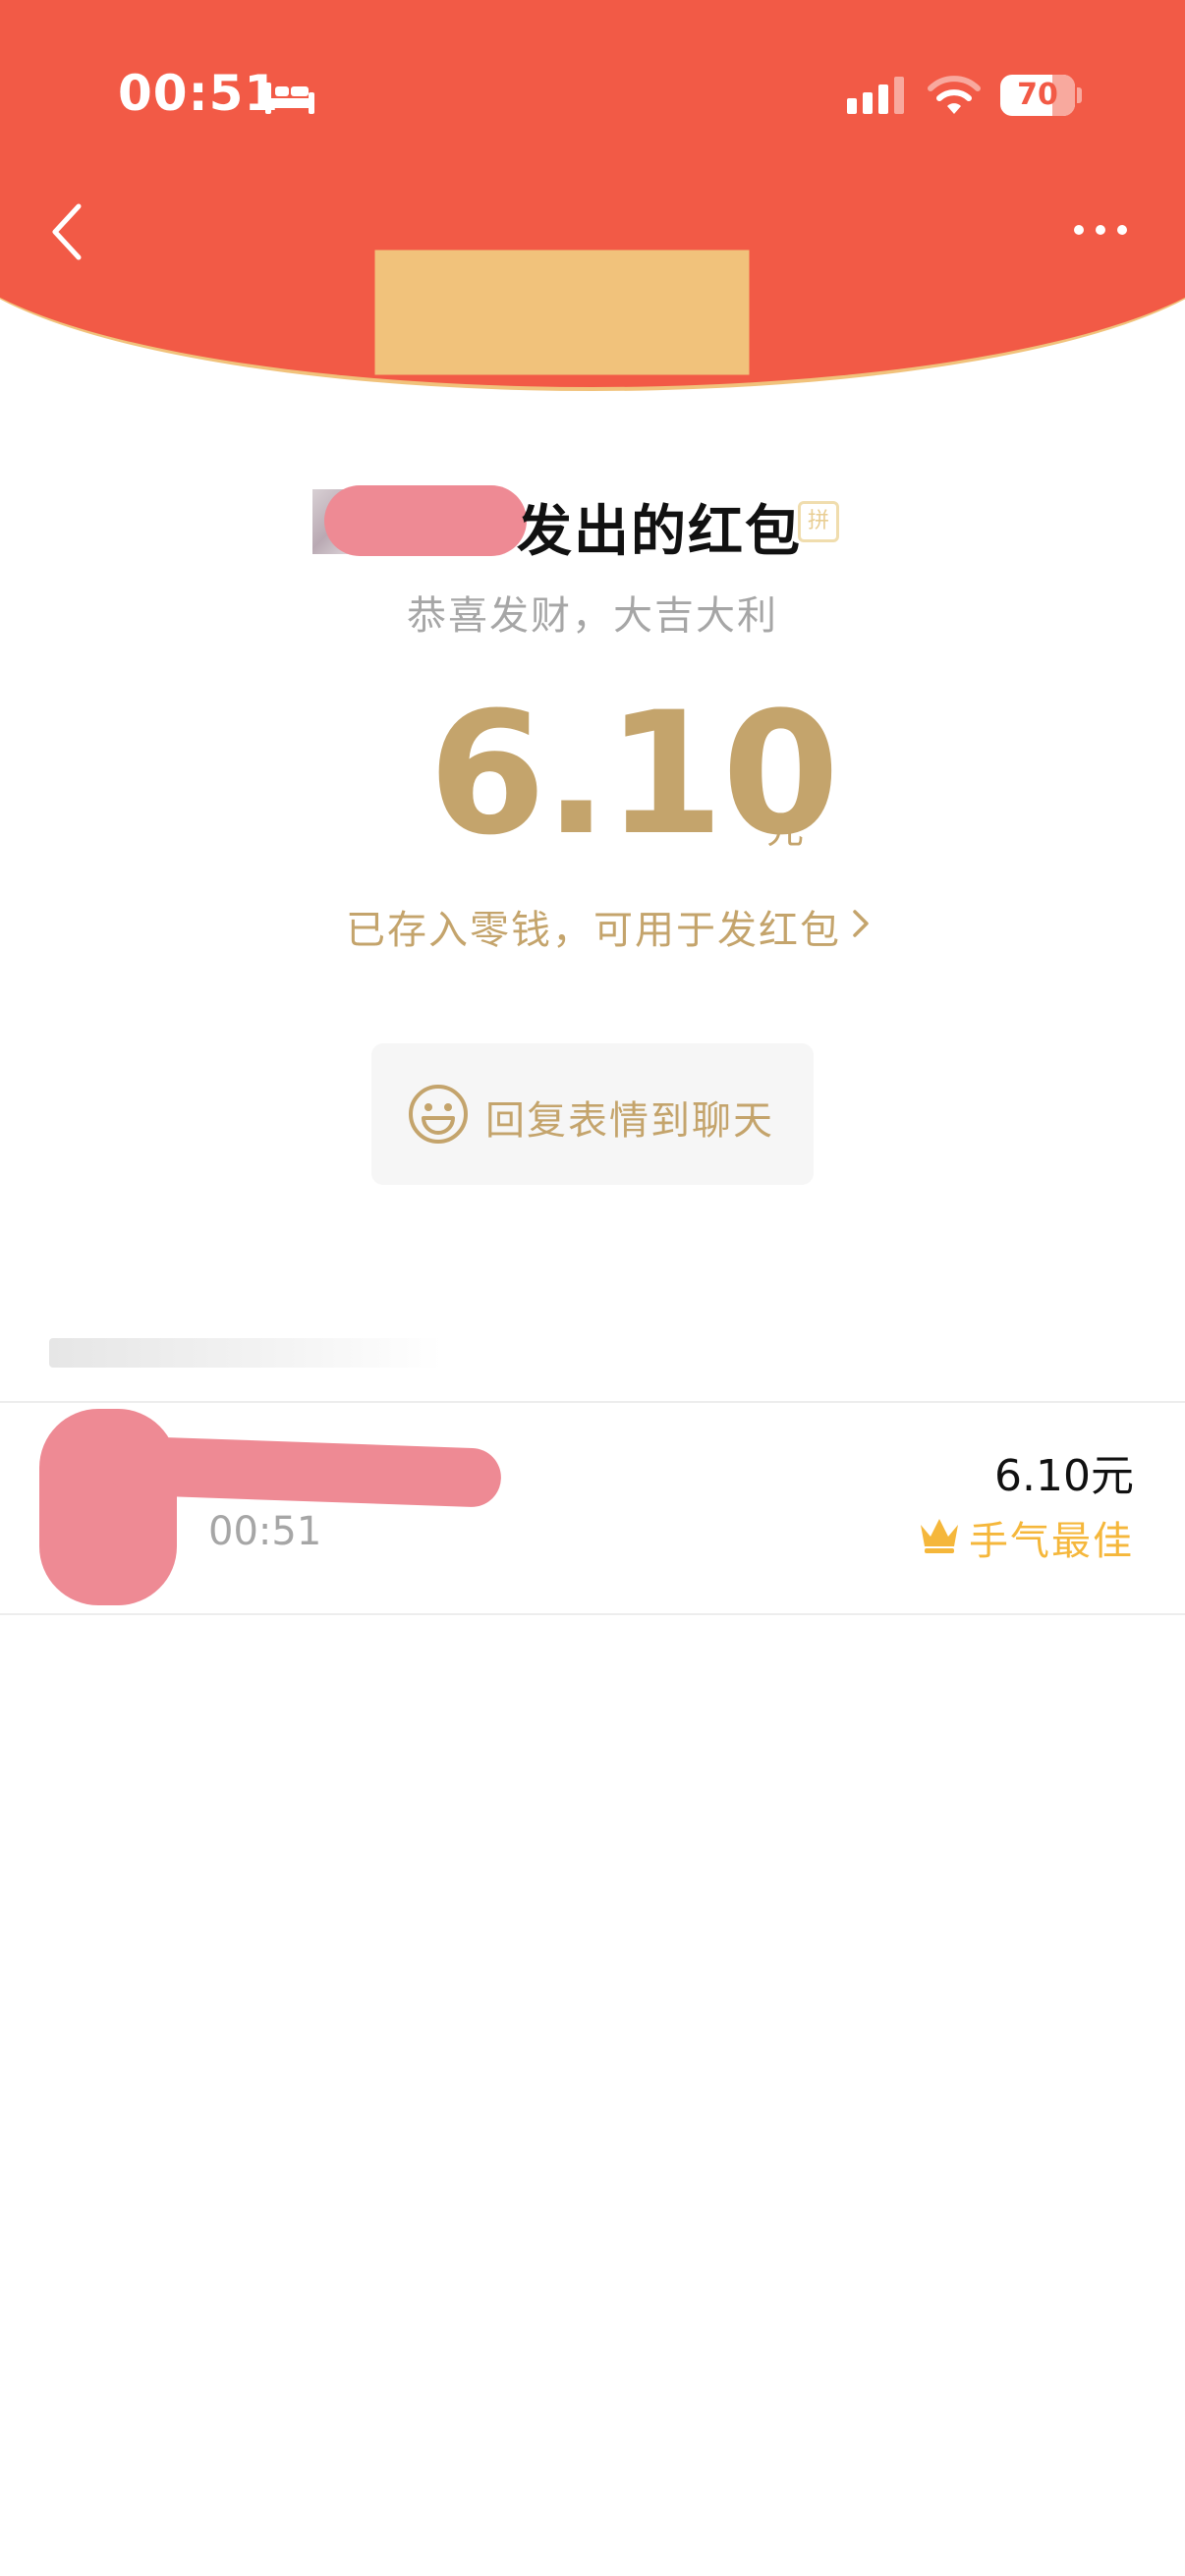 Image resolution: width=1185 pixels, height=2576 pixels. What do you see at coordinates (940, 1536) in the screenshot?
I see `crown-icon` at bounding box center [940, 1536].